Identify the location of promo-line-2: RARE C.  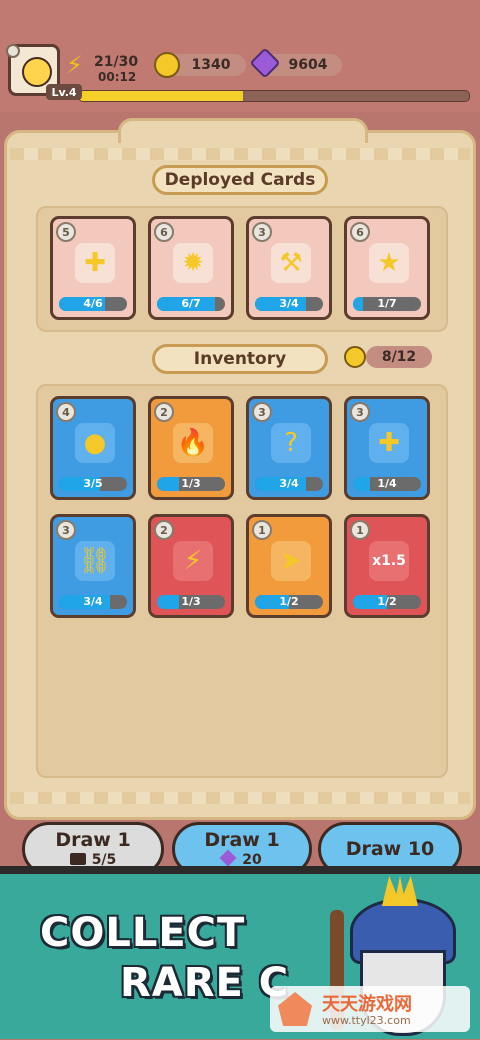
(205, 983).